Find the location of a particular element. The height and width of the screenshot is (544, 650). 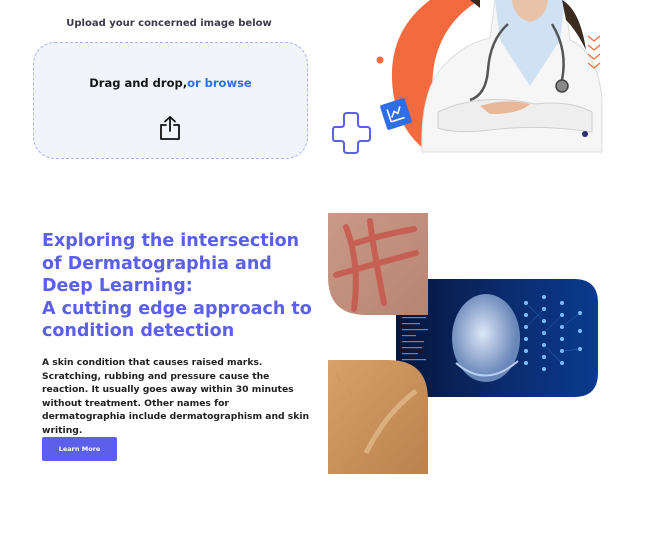

headline-line: of Dermatographia and is located at coordinates (157, 263).